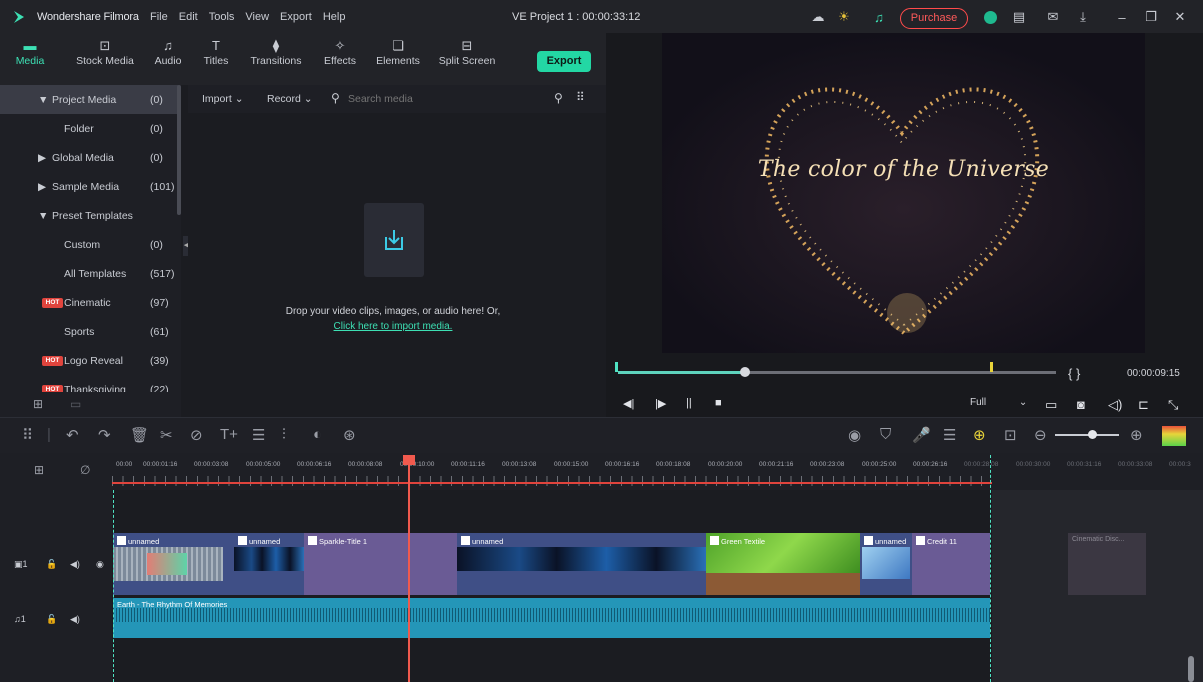 The width and height of the screenshot is (1203, 682). What do you see at coordinates (998, 402) in the screenshot?
I see `quality-dropdown: Full ⌄` at bounding box center [998, 402].